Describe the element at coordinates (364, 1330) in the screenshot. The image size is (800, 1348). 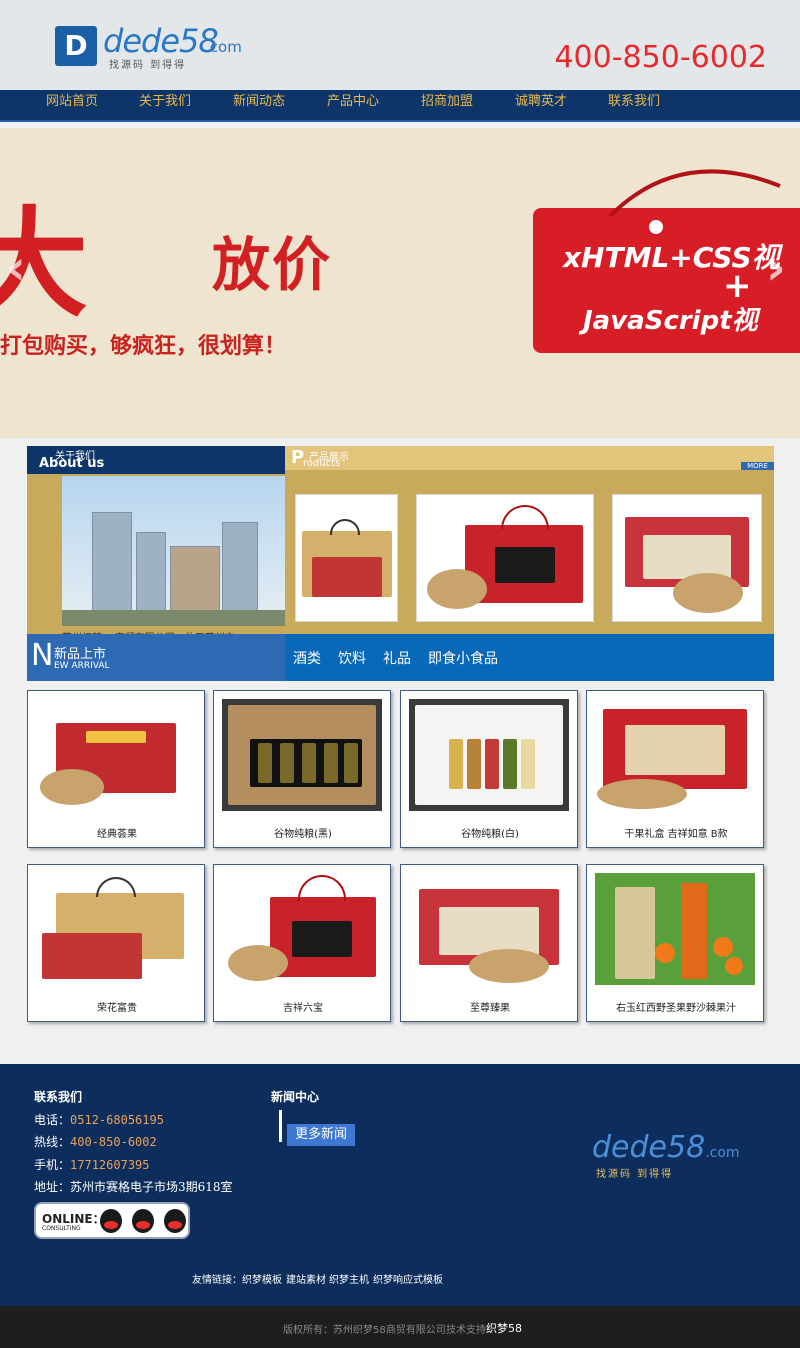
I see `copyright-text: 版权所有：苏州织梦58商贸有限公司` at that location.